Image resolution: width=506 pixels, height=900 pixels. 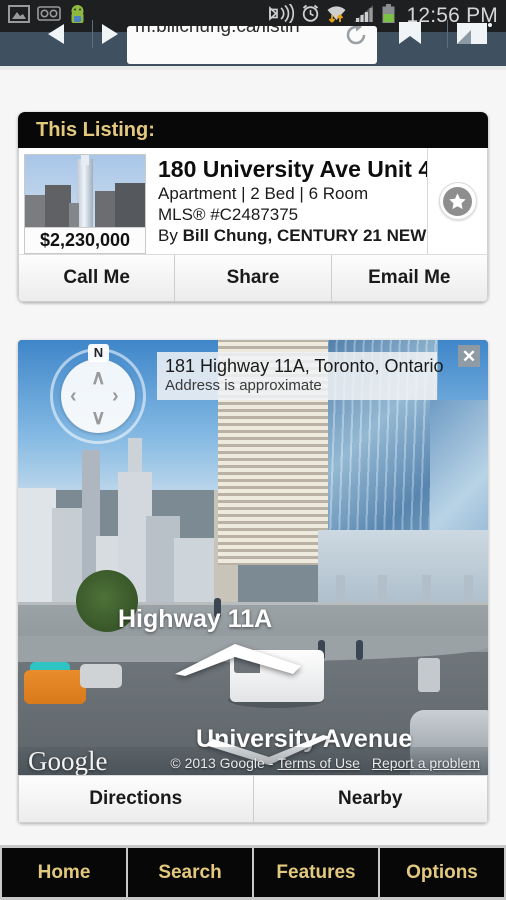 I want to click on compass-up-arrow: ∧, so click(x=98, y=377).